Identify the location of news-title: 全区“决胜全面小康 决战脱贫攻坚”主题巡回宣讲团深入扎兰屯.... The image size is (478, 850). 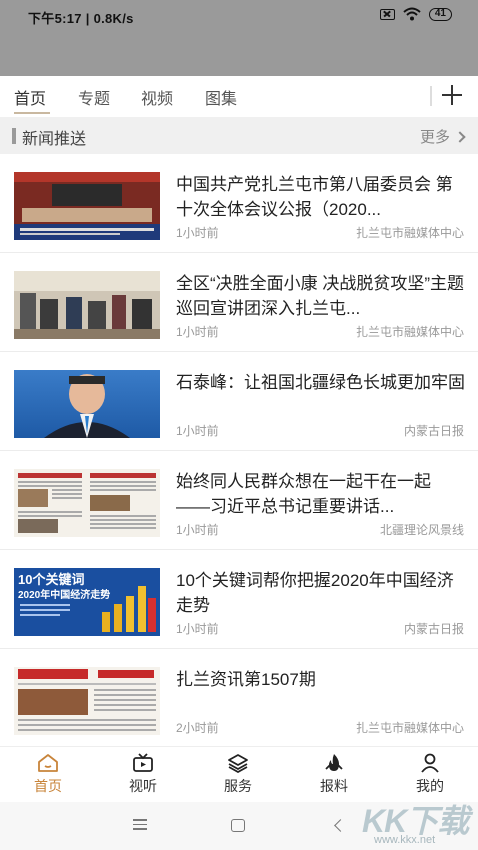
(320, 296).